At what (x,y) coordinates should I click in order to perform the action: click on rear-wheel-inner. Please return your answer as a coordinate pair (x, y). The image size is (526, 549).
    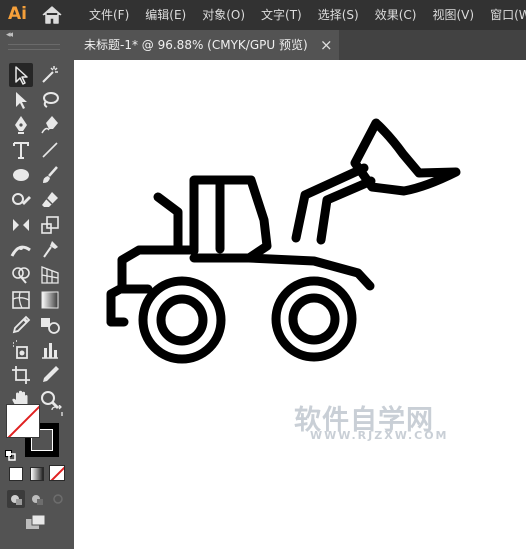
    Looking at the image, I should click on (182, 320).